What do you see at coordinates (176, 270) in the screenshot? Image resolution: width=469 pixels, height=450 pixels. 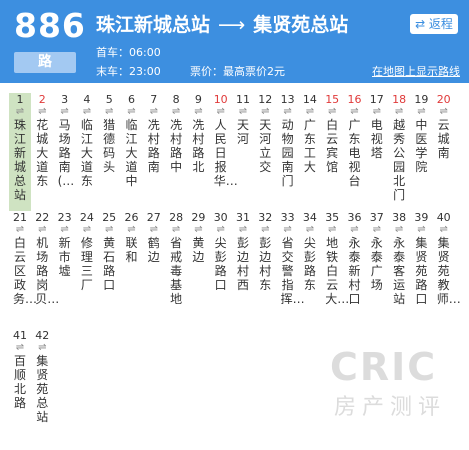 I see `stop-item: 28 ⇌ 省戒毒基地` at bounding box center [176, 270].